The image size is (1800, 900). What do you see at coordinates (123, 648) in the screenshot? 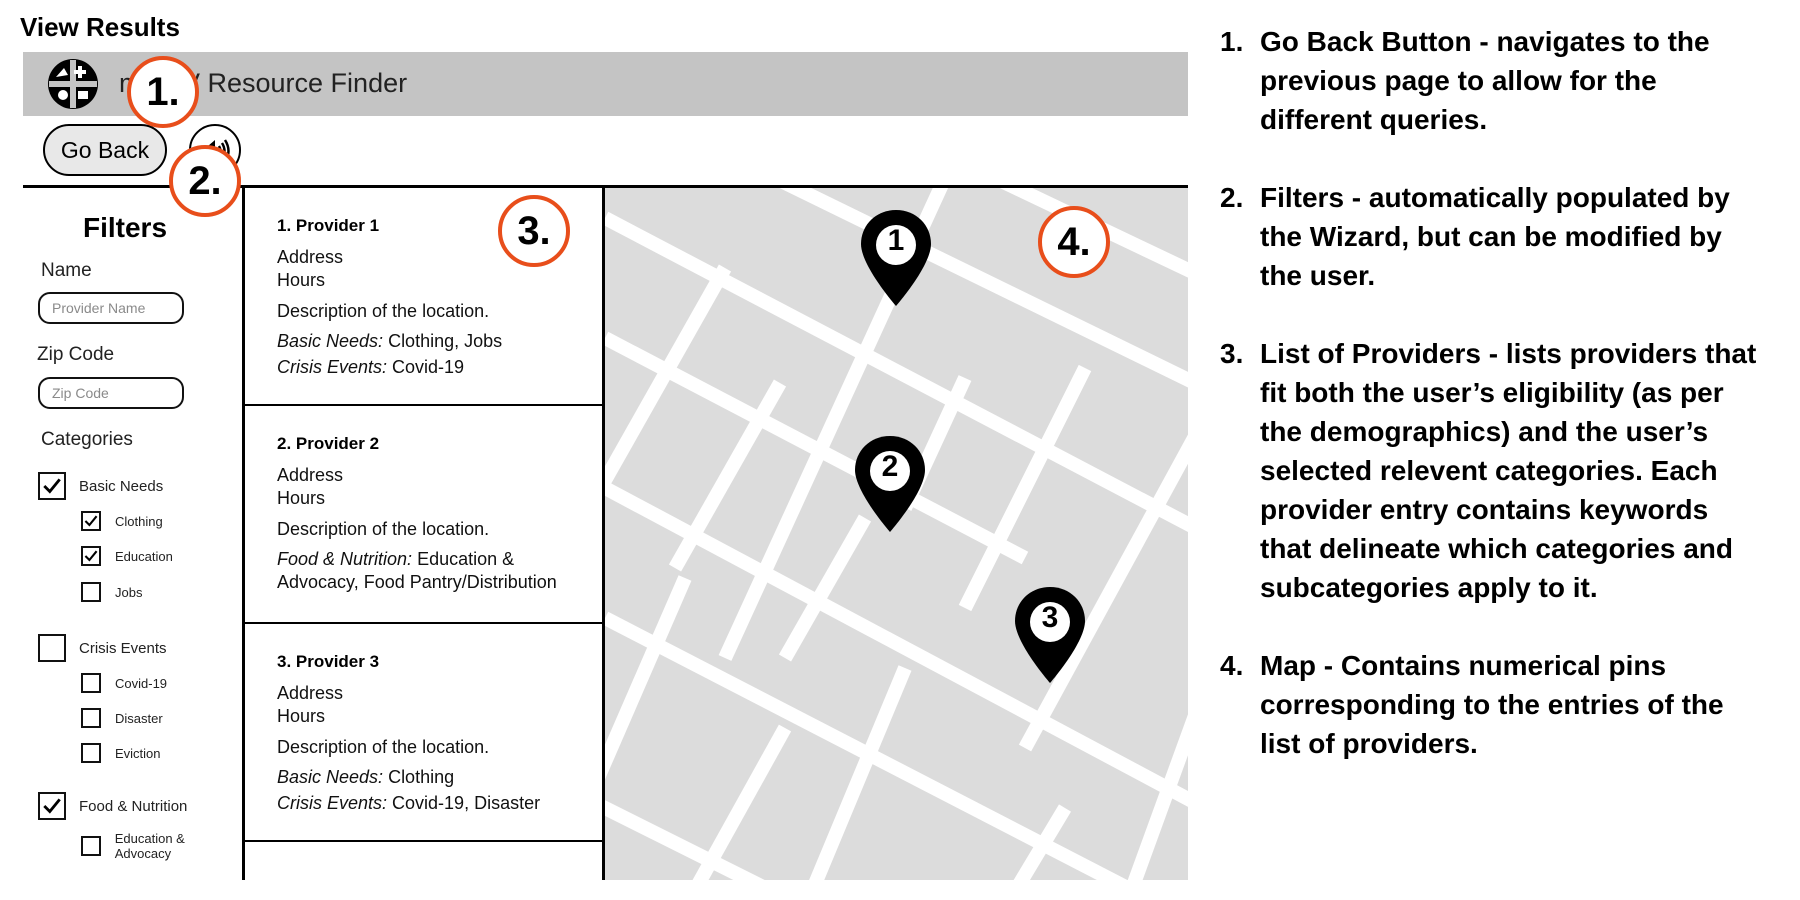
I see `checkbox-label: Crisis Events` at bounding box center [123, 648].